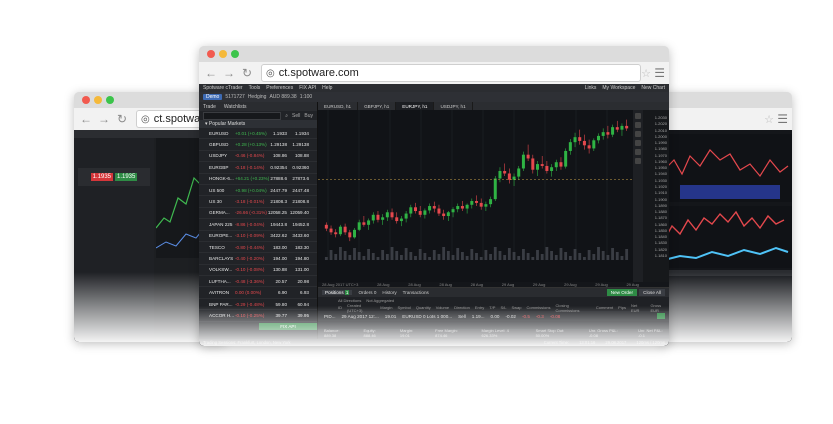 The image size is (833, 424). I want to click on title-bar, so click(434, 54).